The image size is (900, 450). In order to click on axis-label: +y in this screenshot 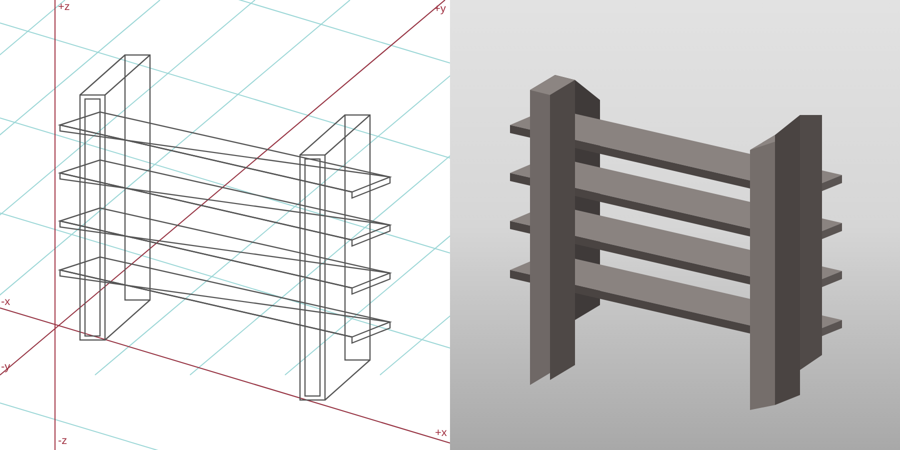, I will do `click(440, 9)`.